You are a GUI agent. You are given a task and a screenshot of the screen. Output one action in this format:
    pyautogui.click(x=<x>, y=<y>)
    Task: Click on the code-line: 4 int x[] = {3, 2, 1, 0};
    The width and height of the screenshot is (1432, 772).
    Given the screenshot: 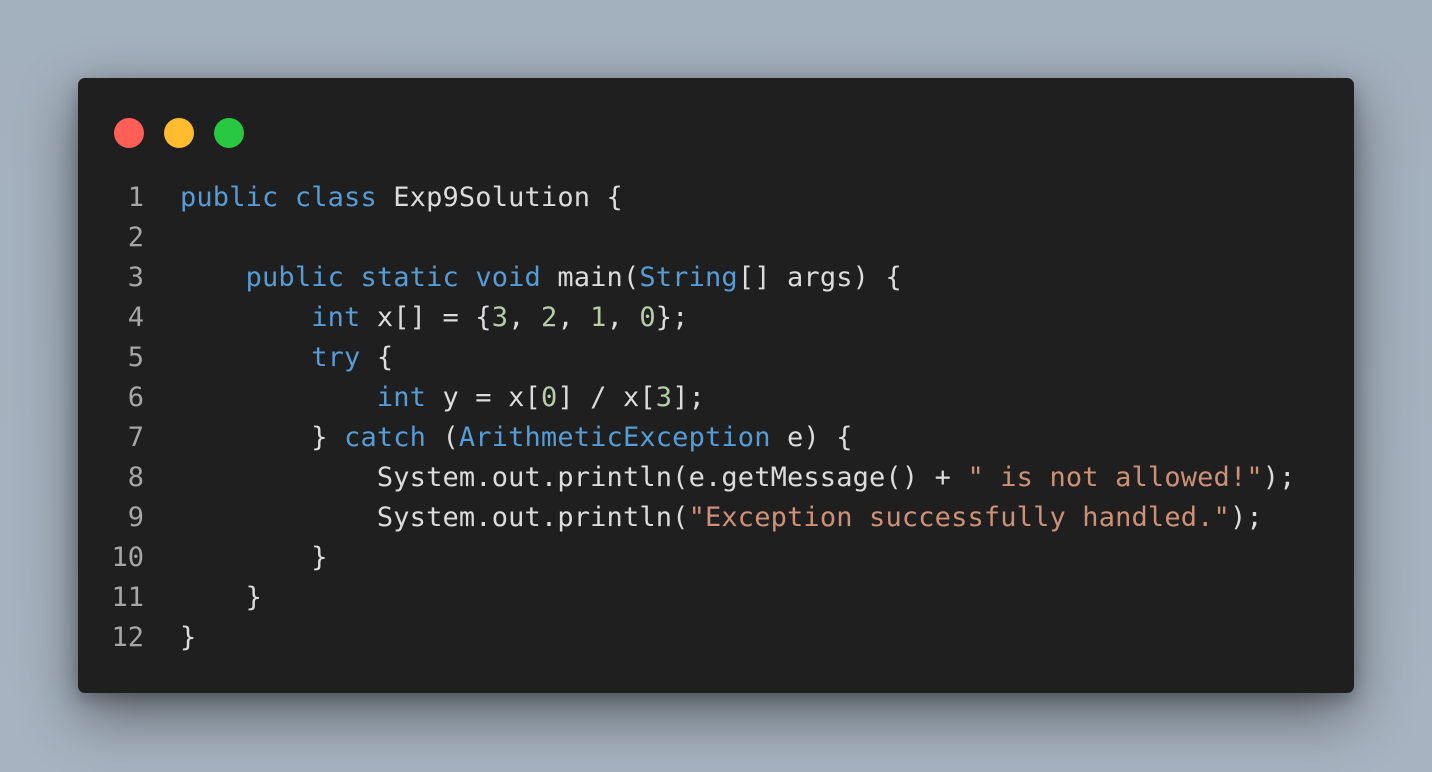 What is the action you would take?
    pyautogui.click(x=716, y=318)
    